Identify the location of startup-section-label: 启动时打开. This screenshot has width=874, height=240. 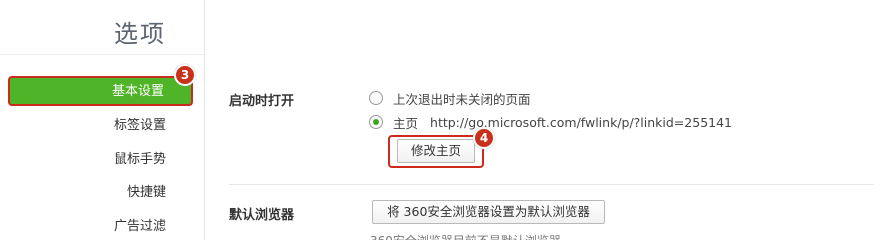
(262, 101).